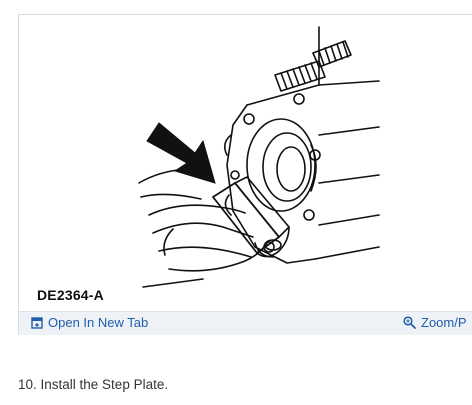  What do you see at coordinates (245, 323) in the screenshot?
I see `figure-toolbar: Open In New Tab Zoom/P` at bounding box center [245, 323].